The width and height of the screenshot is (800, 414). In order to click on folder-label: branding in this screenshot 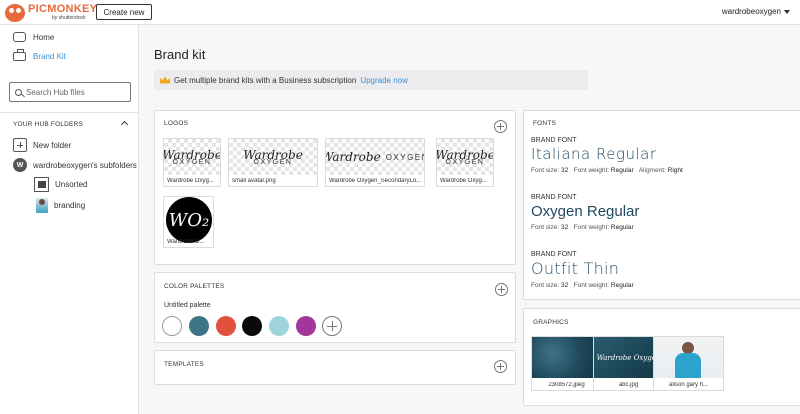, I will do `click(70, 205)`.